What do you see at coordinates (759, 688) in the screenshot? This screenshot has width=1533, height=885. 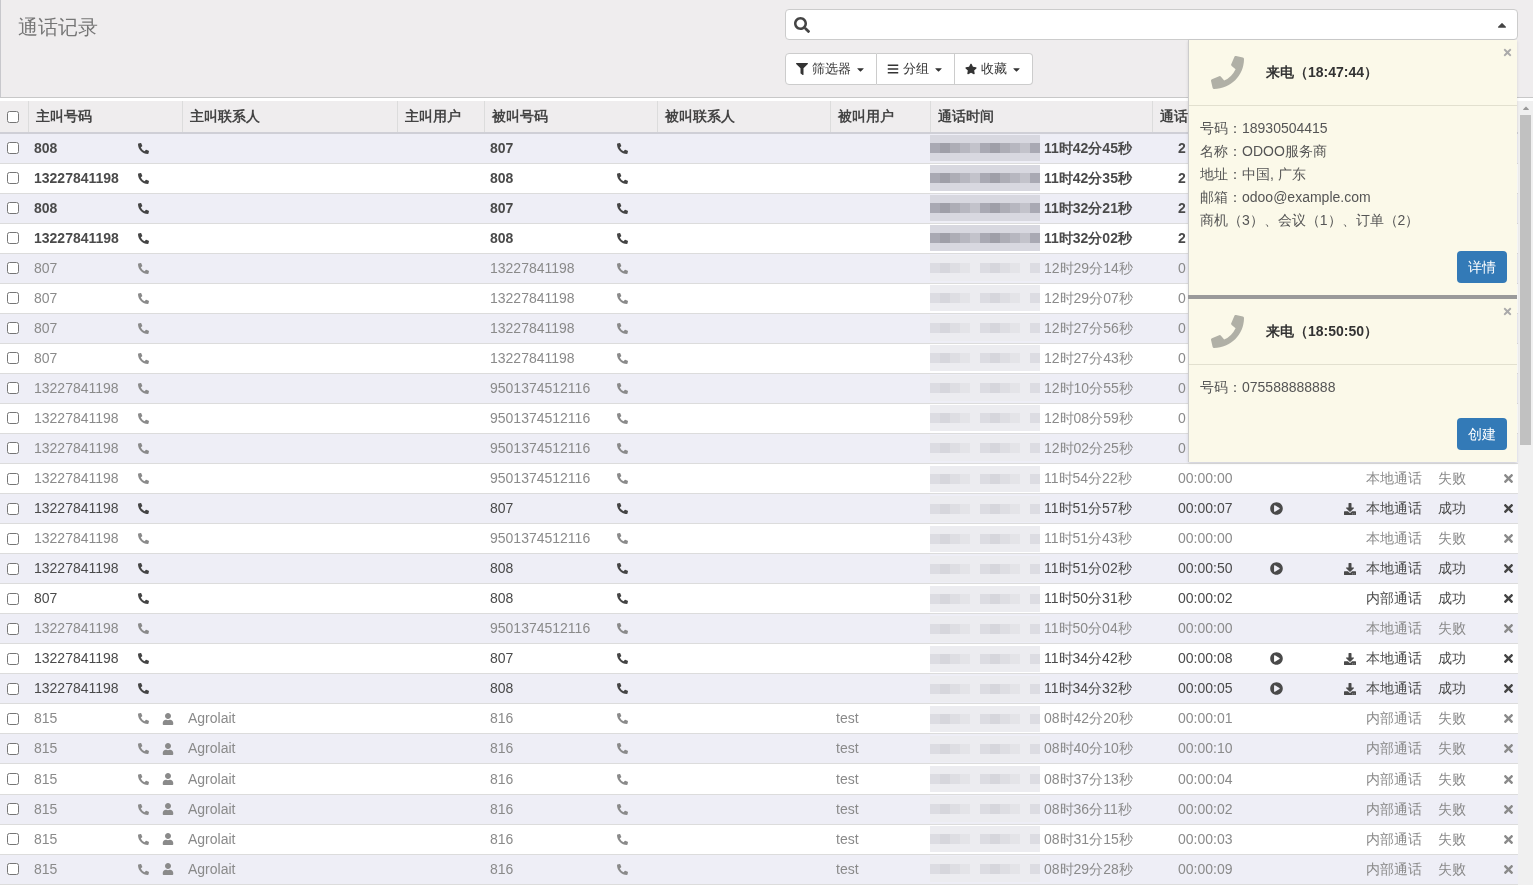 I see `call-row: 13227841198 808 11时34分32秒 00:00:05 本地通话 成功` at bounding box center [759, 688].